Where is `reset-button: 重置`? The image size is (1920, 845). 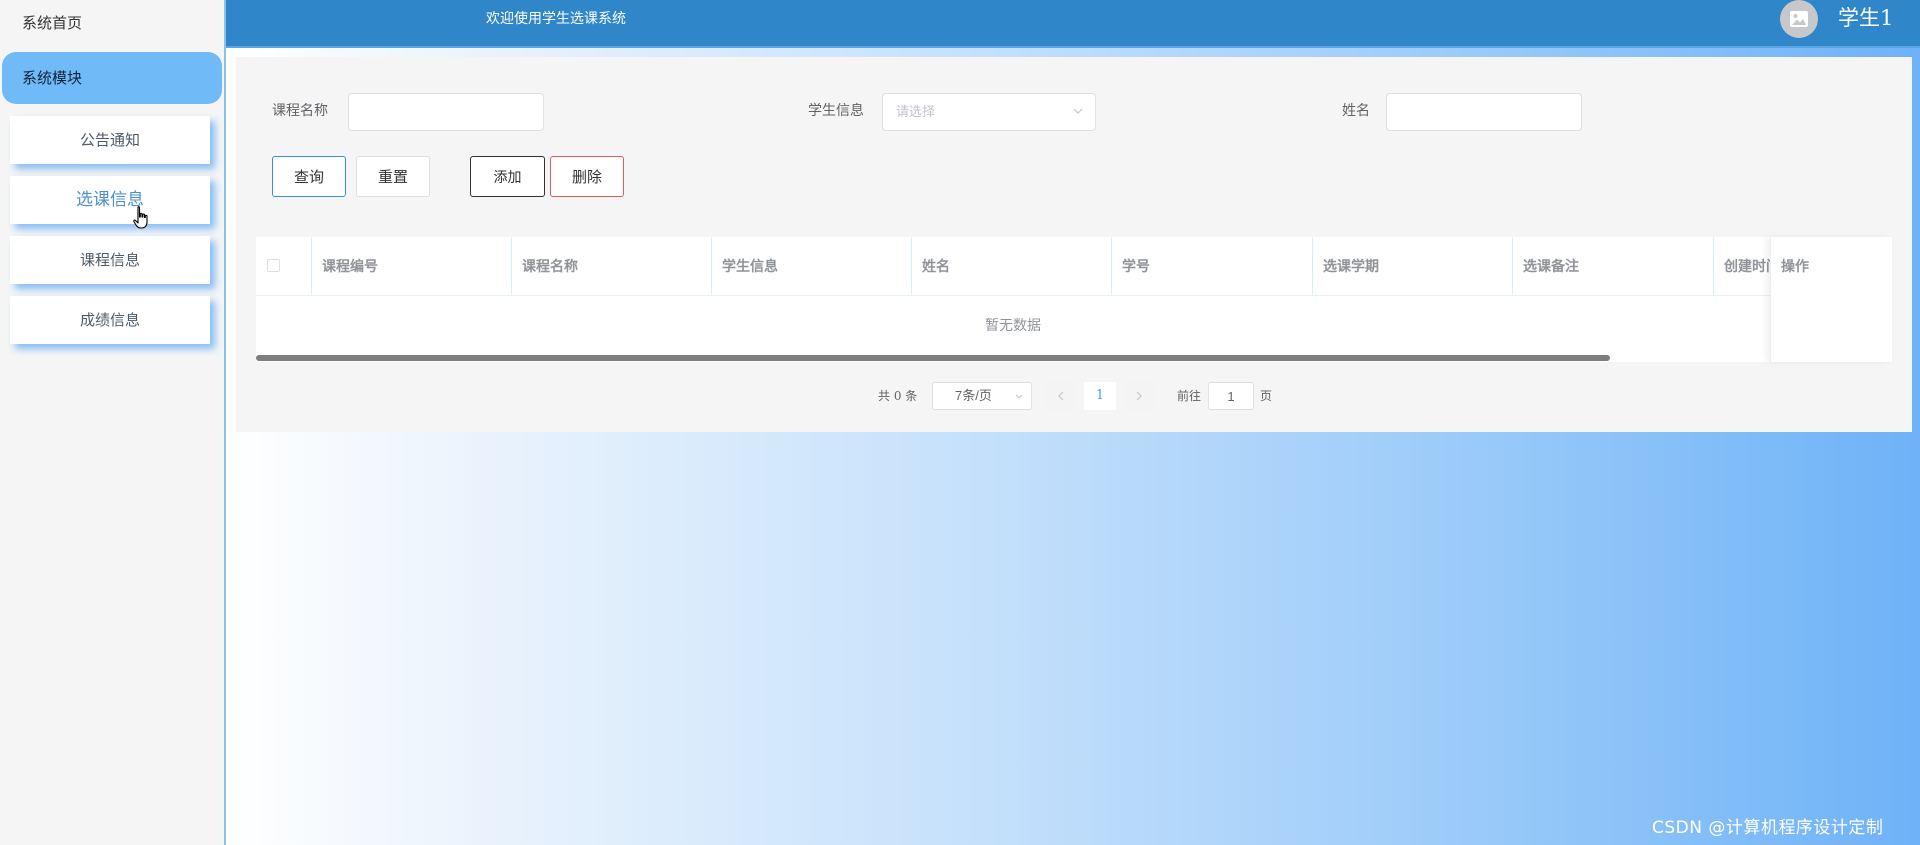
reset-button: 重置 is located at coordinates (393, 176).